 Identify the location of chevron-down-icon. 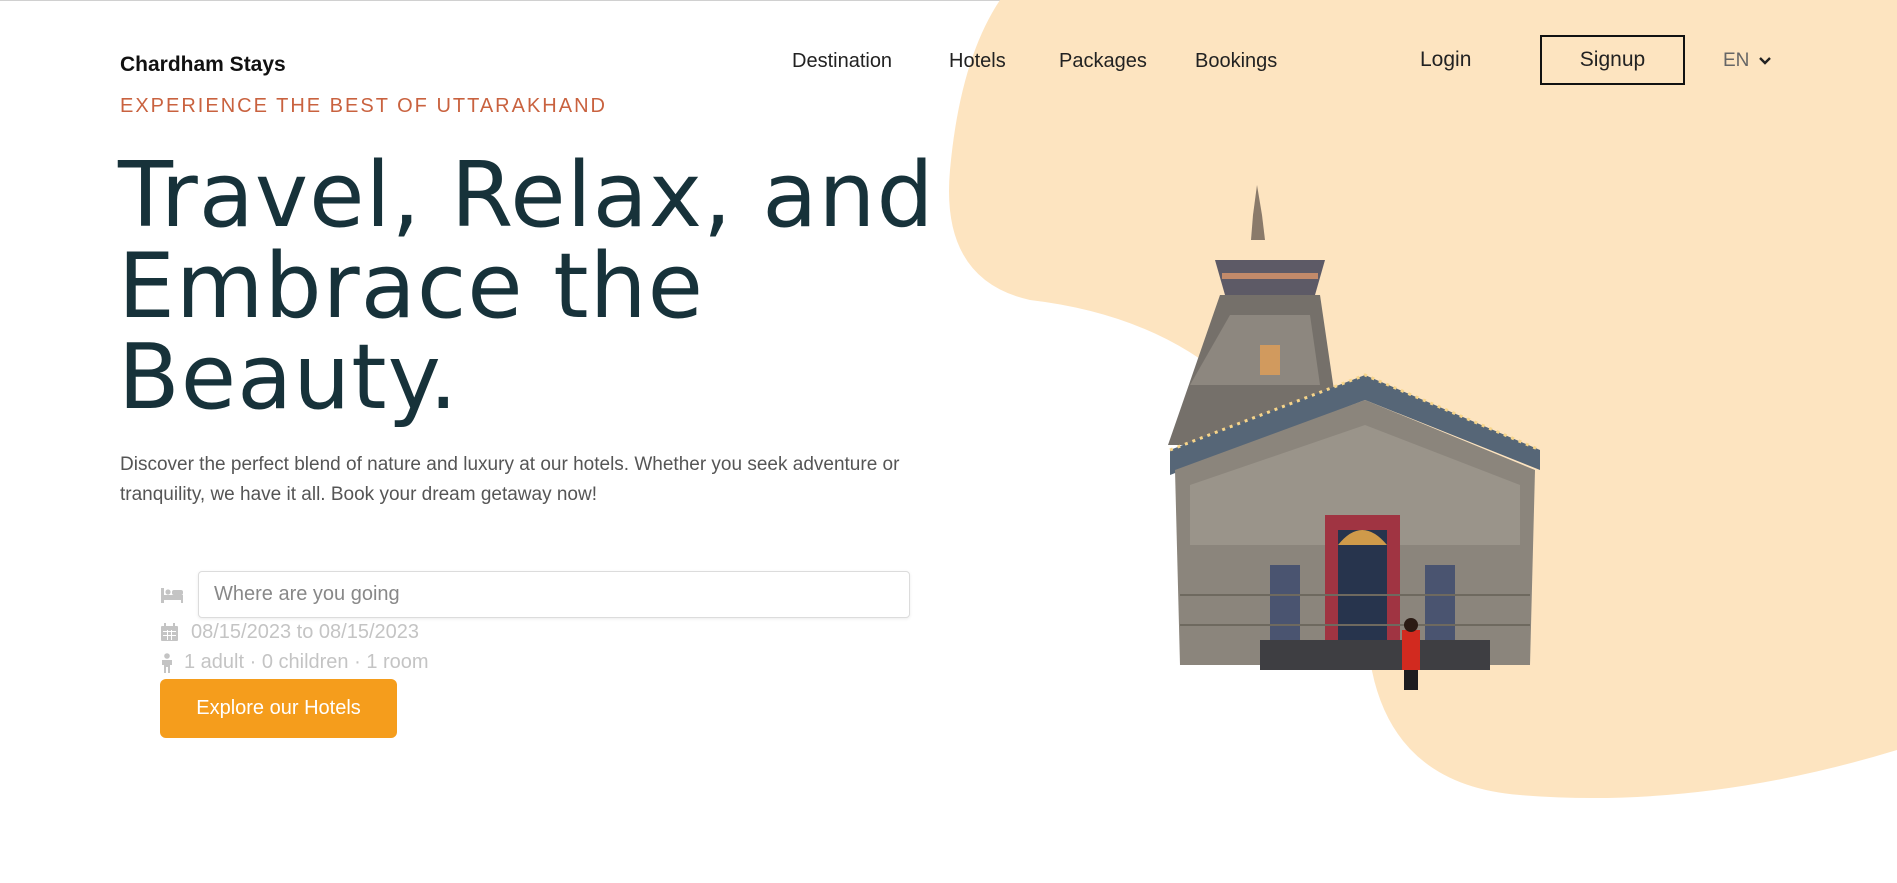
(1765, 61).